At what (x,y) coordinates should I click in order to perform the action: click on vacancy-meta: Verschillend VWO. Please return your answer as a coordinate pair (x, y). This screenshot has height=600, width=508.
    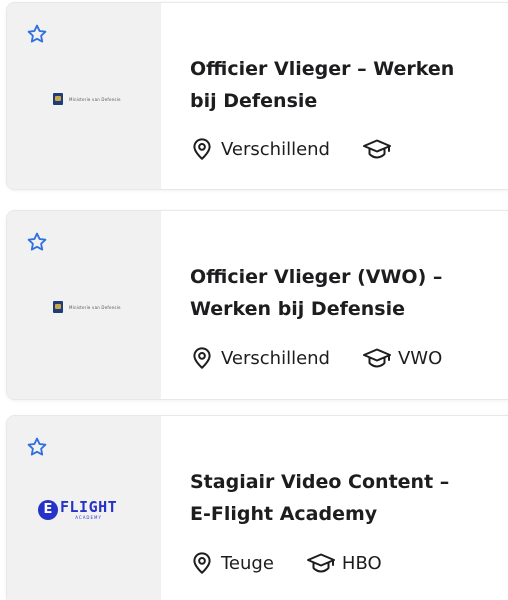
    Looking at the image, I should click on (316, 358).